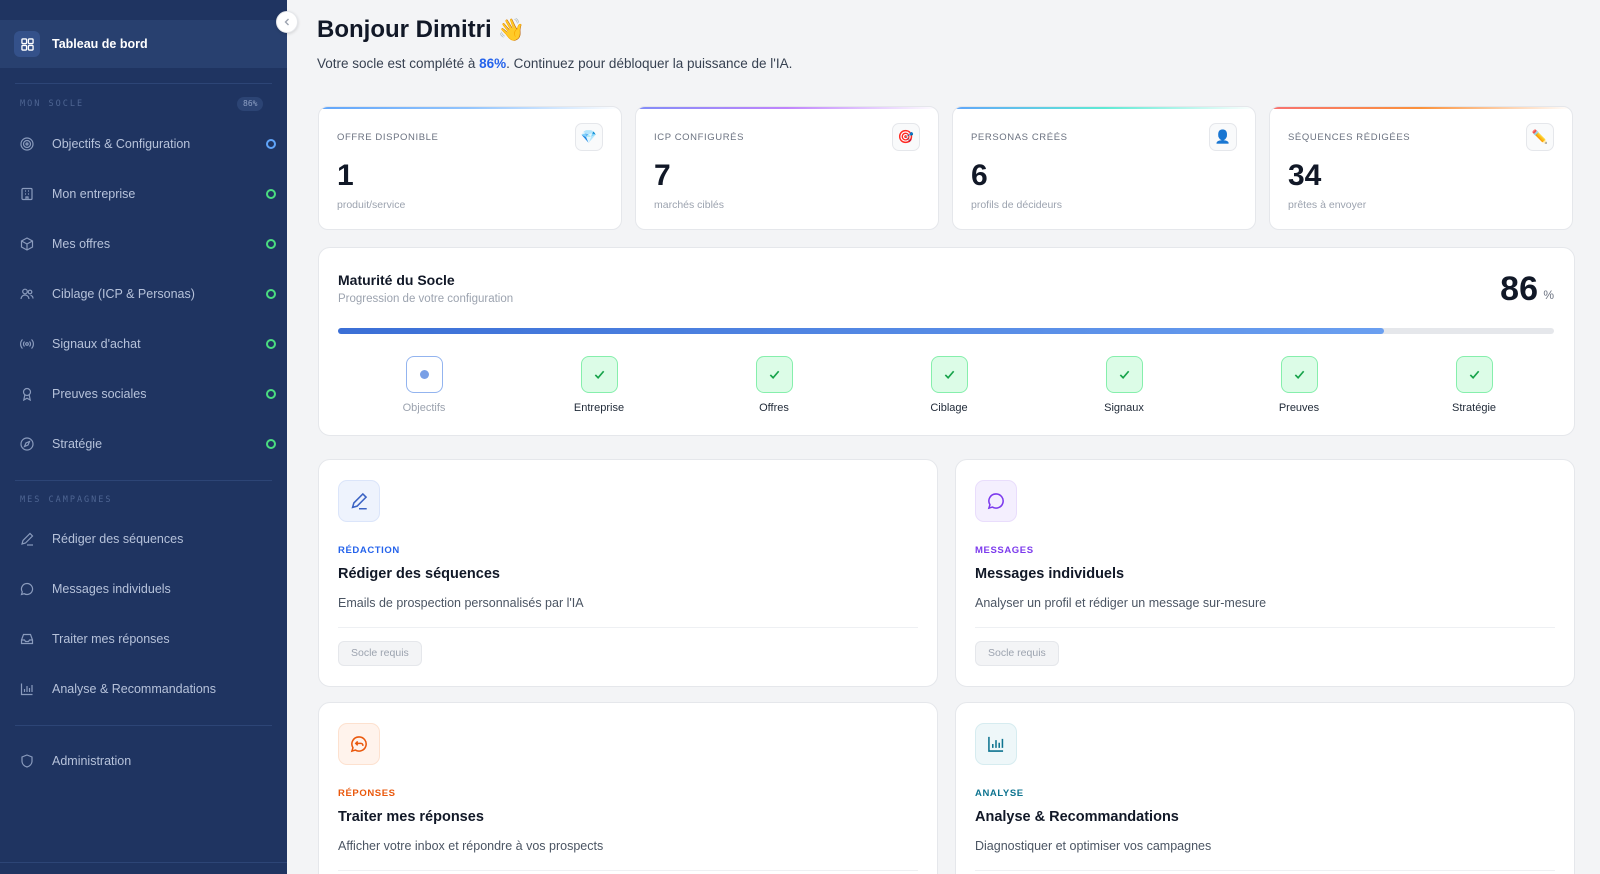  I want to click on maturity-subtitle: Progression de votre configuration, so click(426, 299).